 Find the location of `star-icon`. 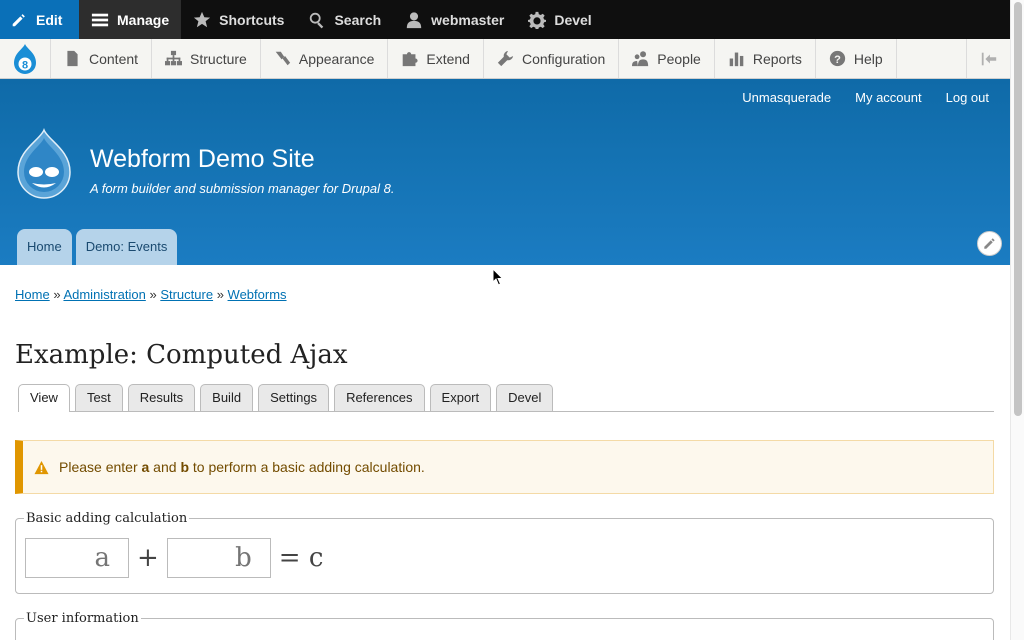

star-icon is located at coordinates (202, 19).